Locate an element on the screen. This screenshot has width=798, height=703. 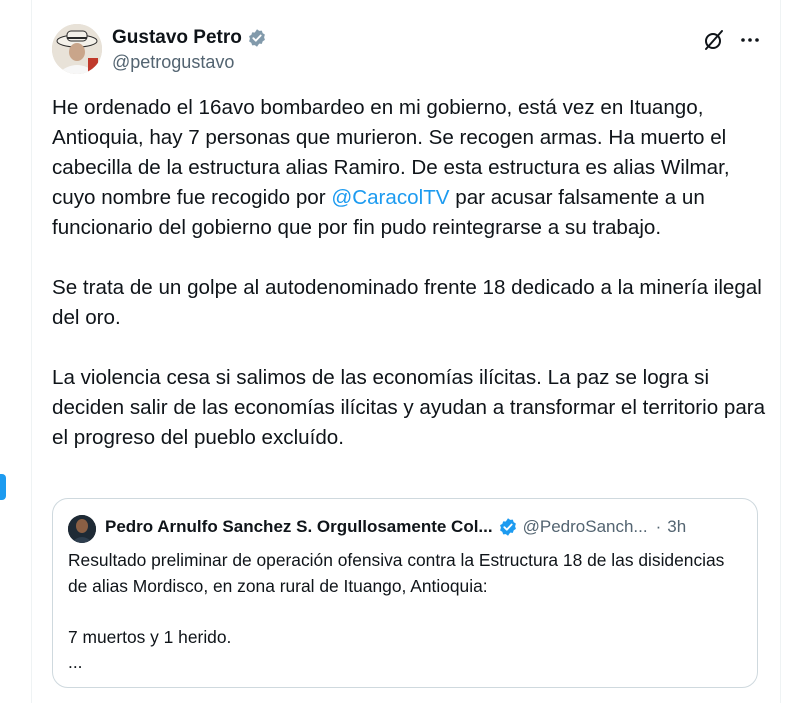
author-avatar is located at coordinates (77, 49).